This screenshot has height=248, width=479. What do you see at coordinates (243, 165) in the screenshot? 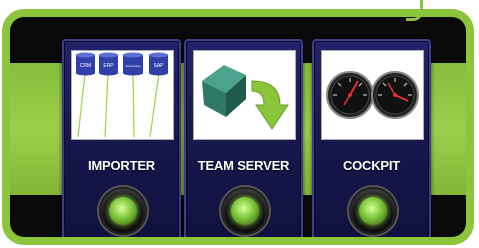
I see `team-server-label: TEAM SERVER` at bounding box center [243, 165].